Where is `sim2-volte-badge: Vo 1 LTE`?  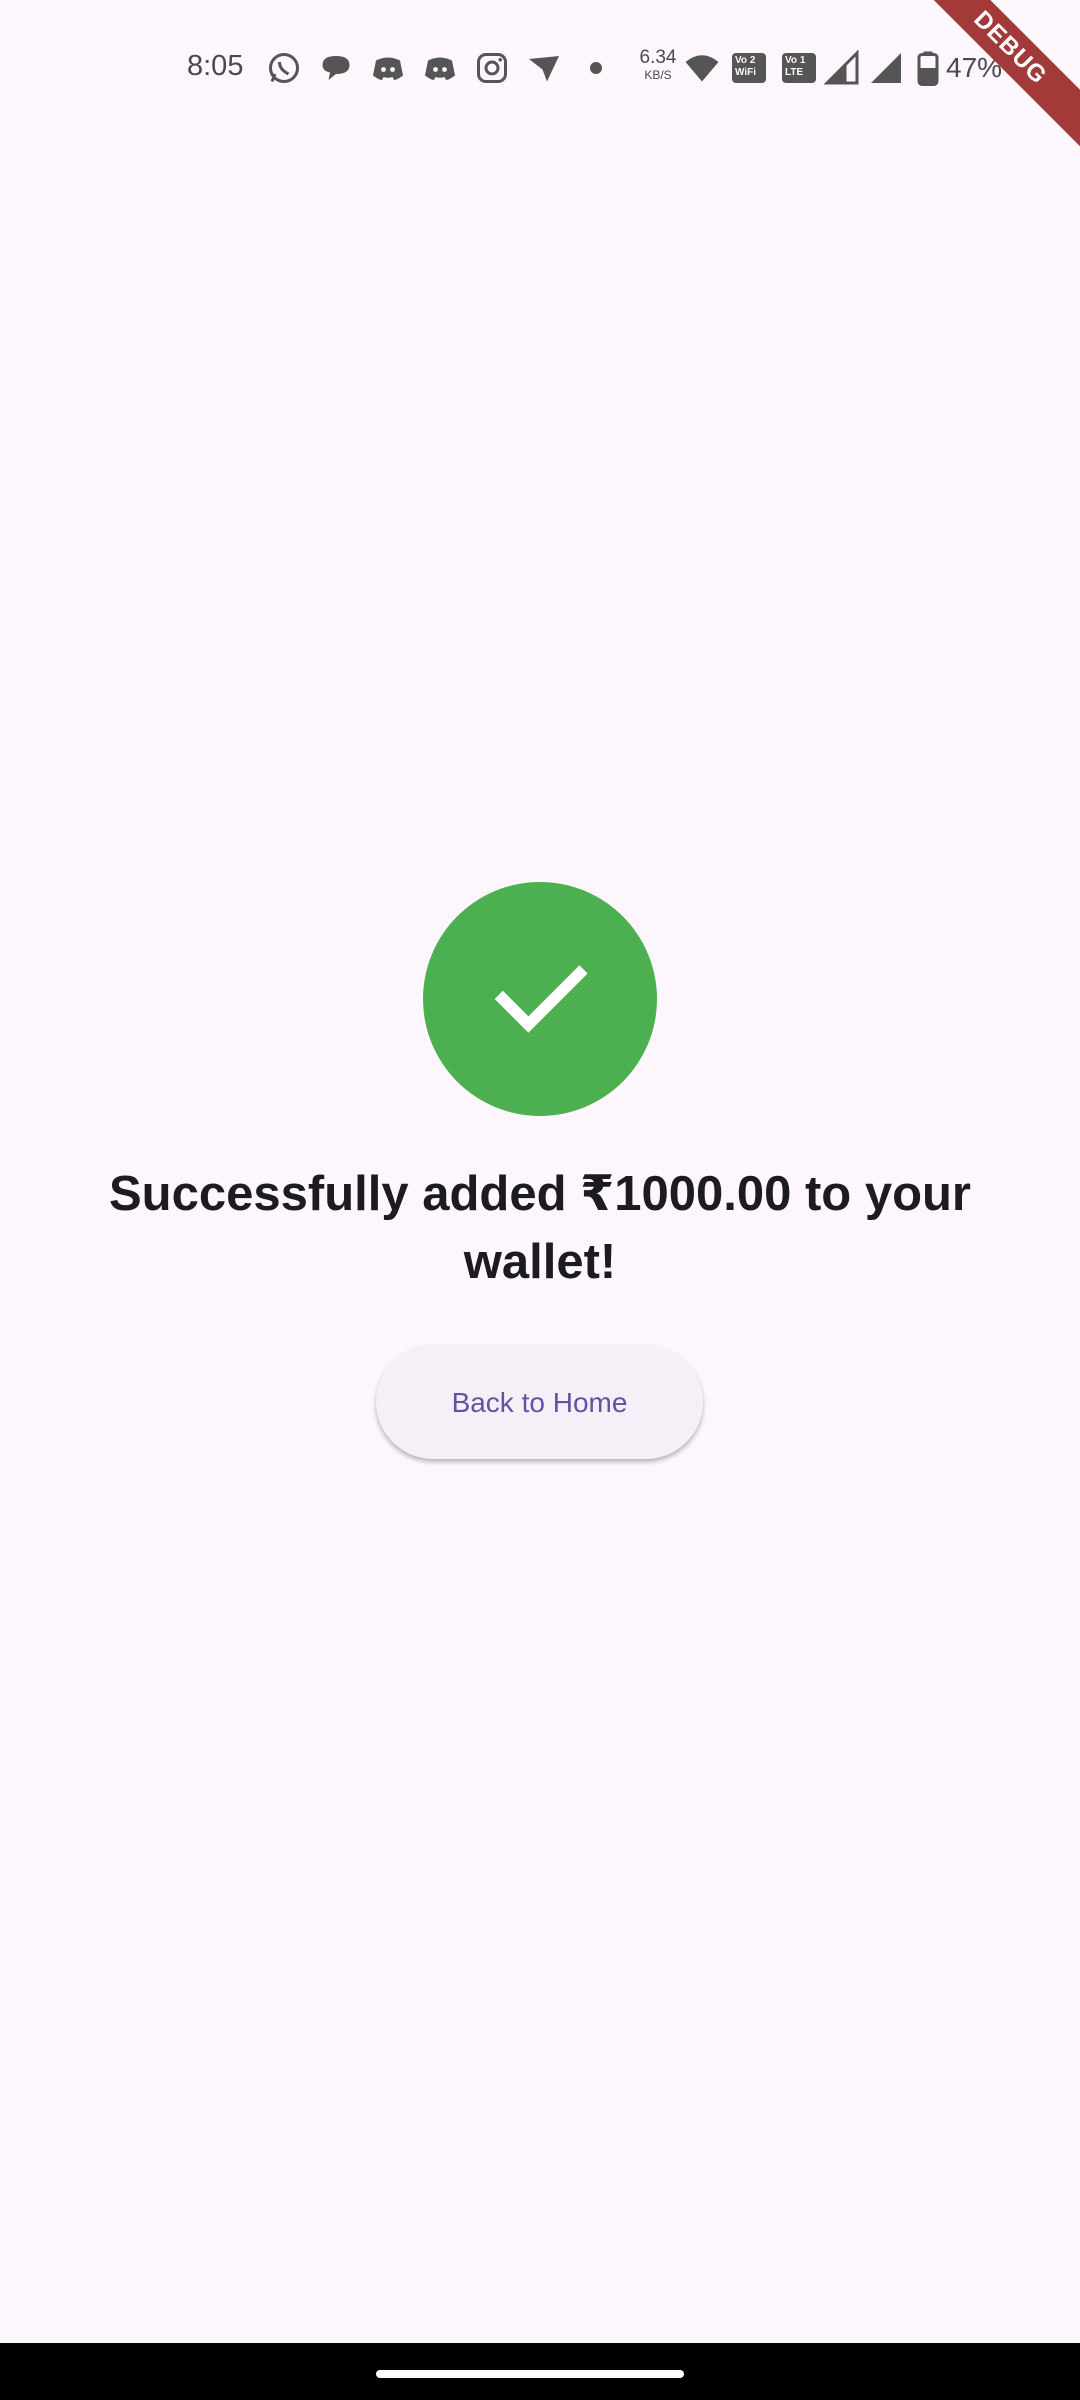
sim2-volte-badge: Vo 1 LTE is located at coordinates (799, 68).